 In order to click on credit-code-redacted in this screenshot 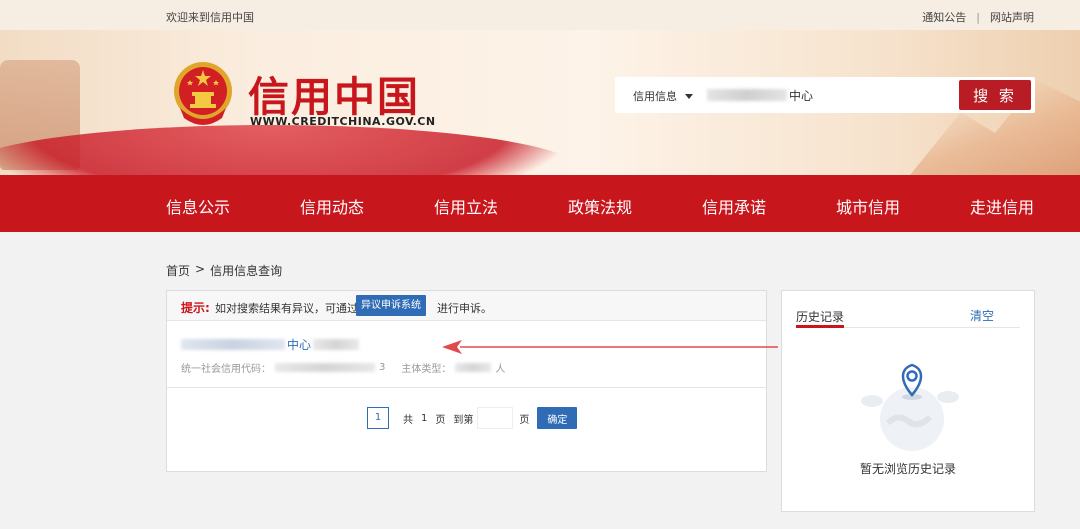, I will do `click(325, 367)`.